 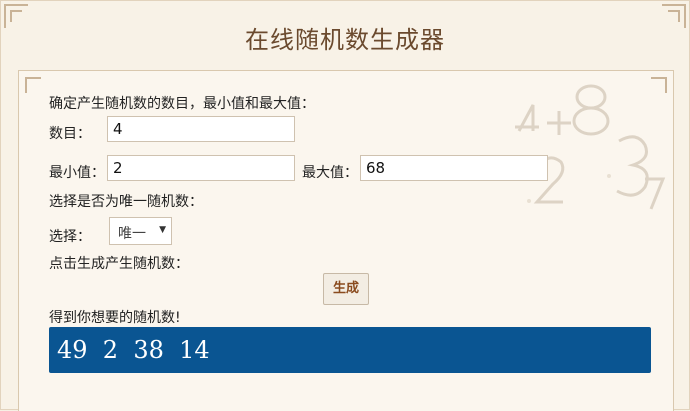 I want to click on result-label: 得到你想要的随机数!, so click(x=115, y=318).